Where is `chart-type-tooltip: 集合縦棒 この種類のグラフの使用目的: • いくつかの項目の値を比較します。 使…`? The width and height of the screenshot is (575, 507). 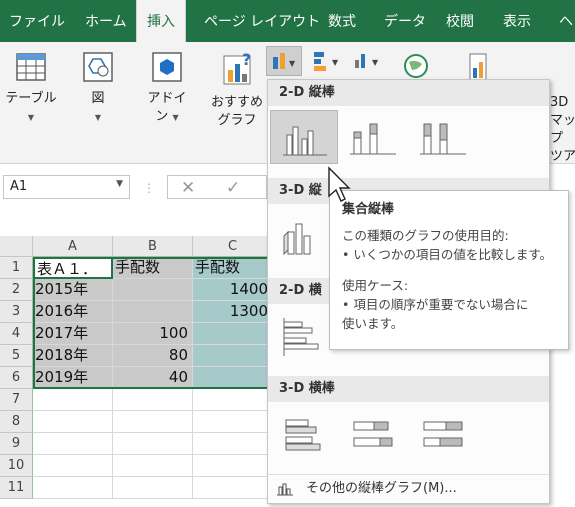
chart-type-tooltip: 集合縦棒 この種類のグラフの使用目的: • いくつかの項目の値を比較します。 使… is located at coordinates (449, 270).